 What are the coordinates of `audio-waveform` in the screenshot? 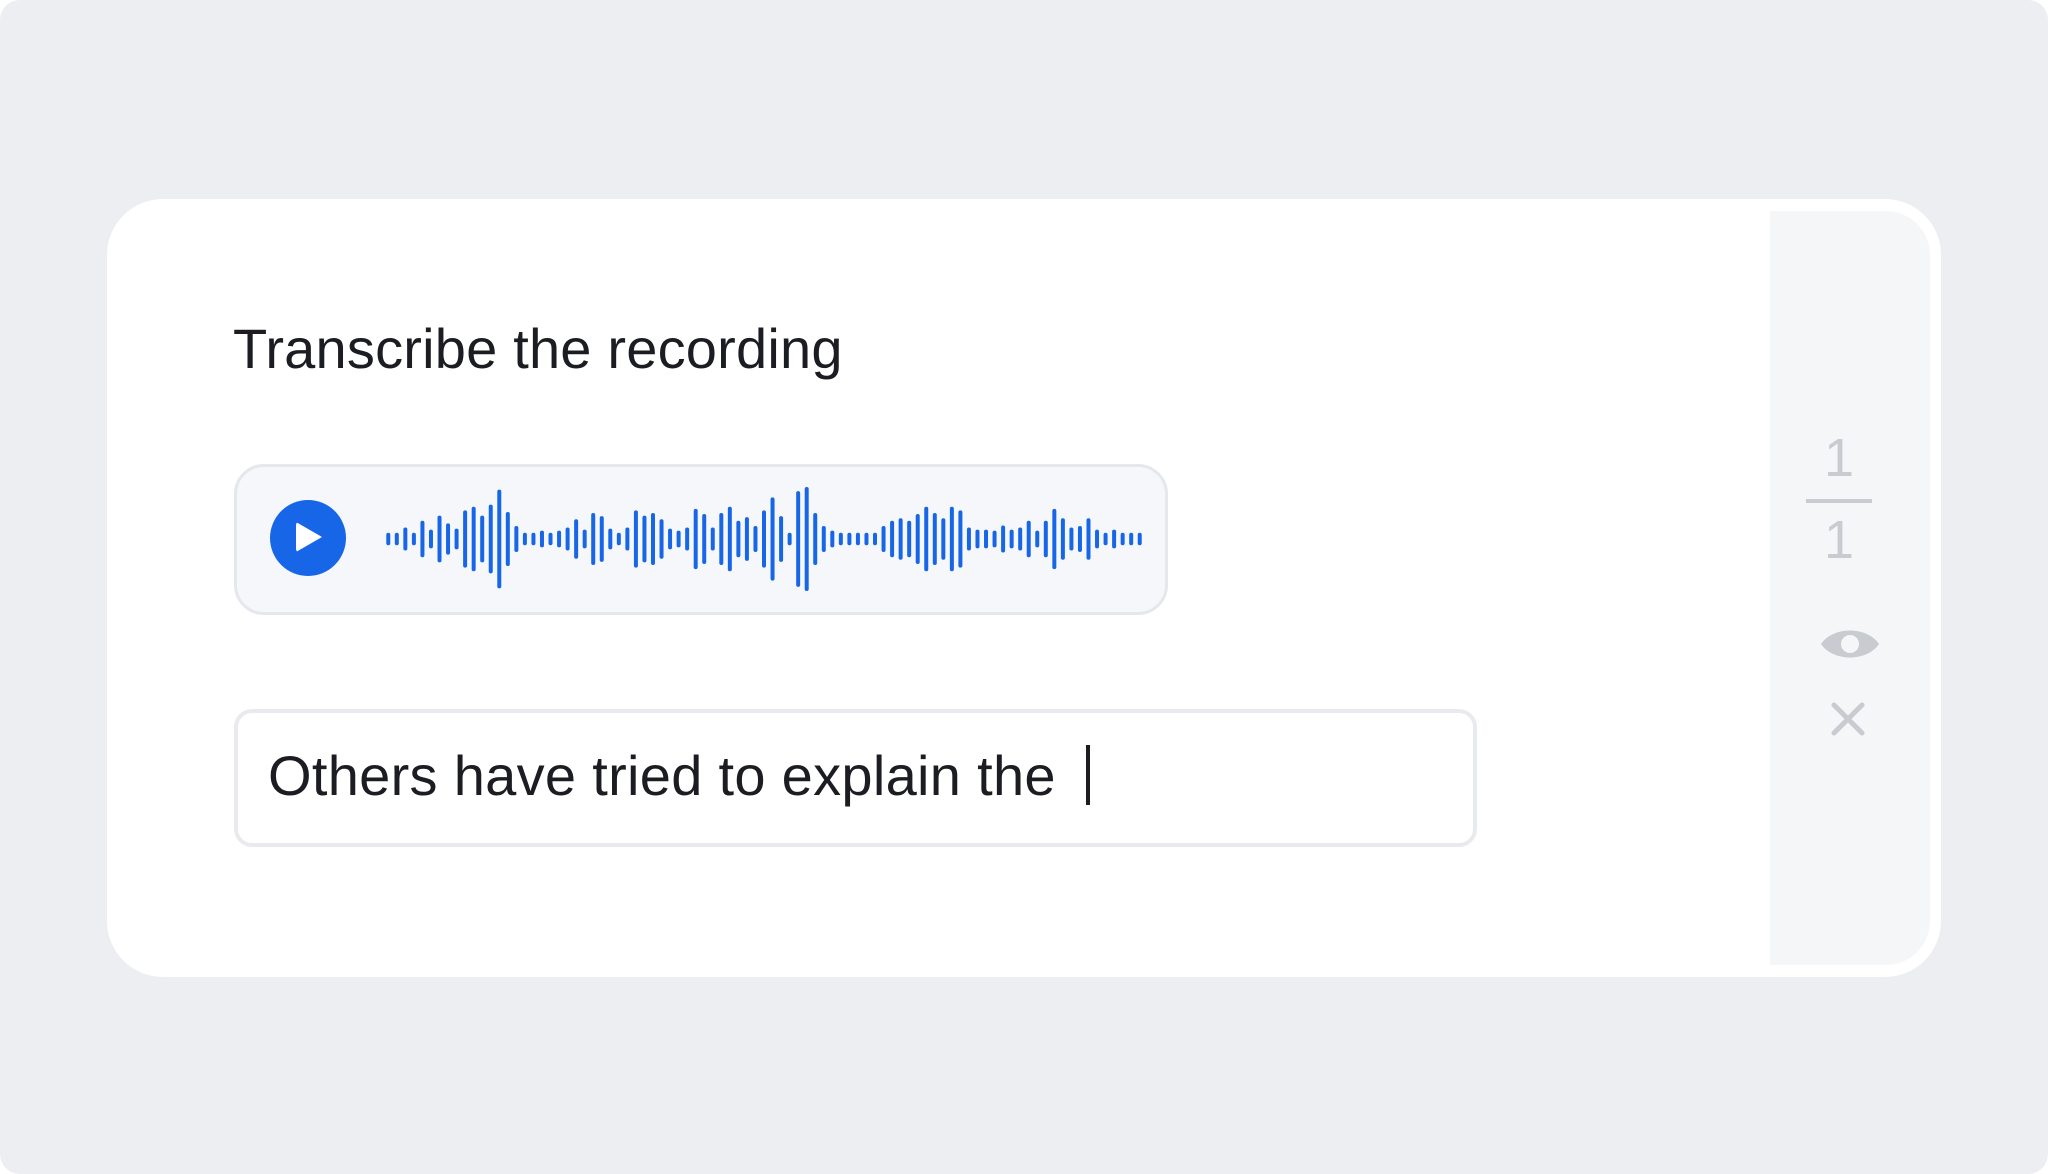 It's located at (764, 539).